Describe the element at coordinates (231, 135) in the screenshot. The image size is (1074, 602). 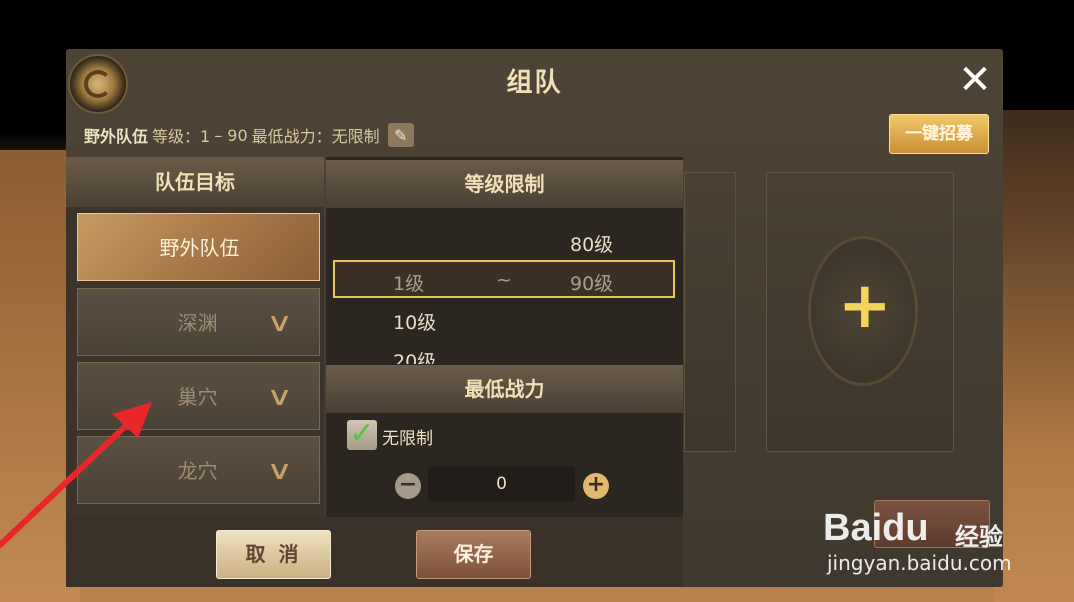
I see `level-range: – 90` at that location.